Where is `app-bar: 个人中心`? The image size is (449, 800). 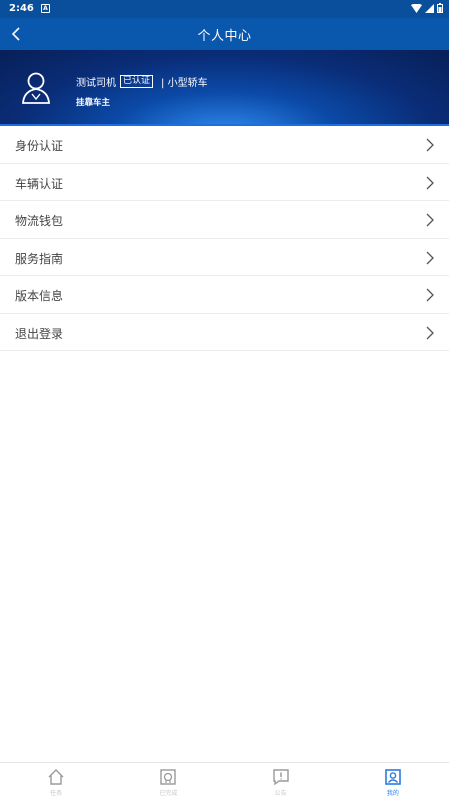 app-bar: 个人中心 is located at coordinates (224, 34).